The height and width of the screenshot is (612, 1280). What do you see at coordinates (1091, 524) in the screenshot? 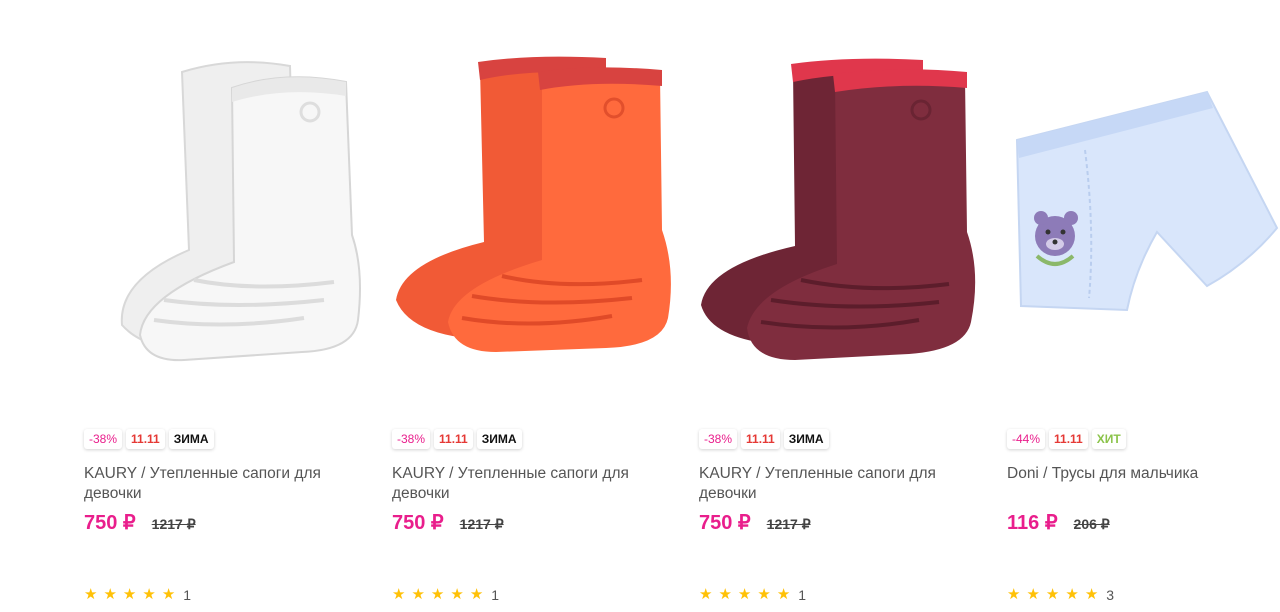
I see `old-price: 206 ₽` at bounding box center [1091, 524].